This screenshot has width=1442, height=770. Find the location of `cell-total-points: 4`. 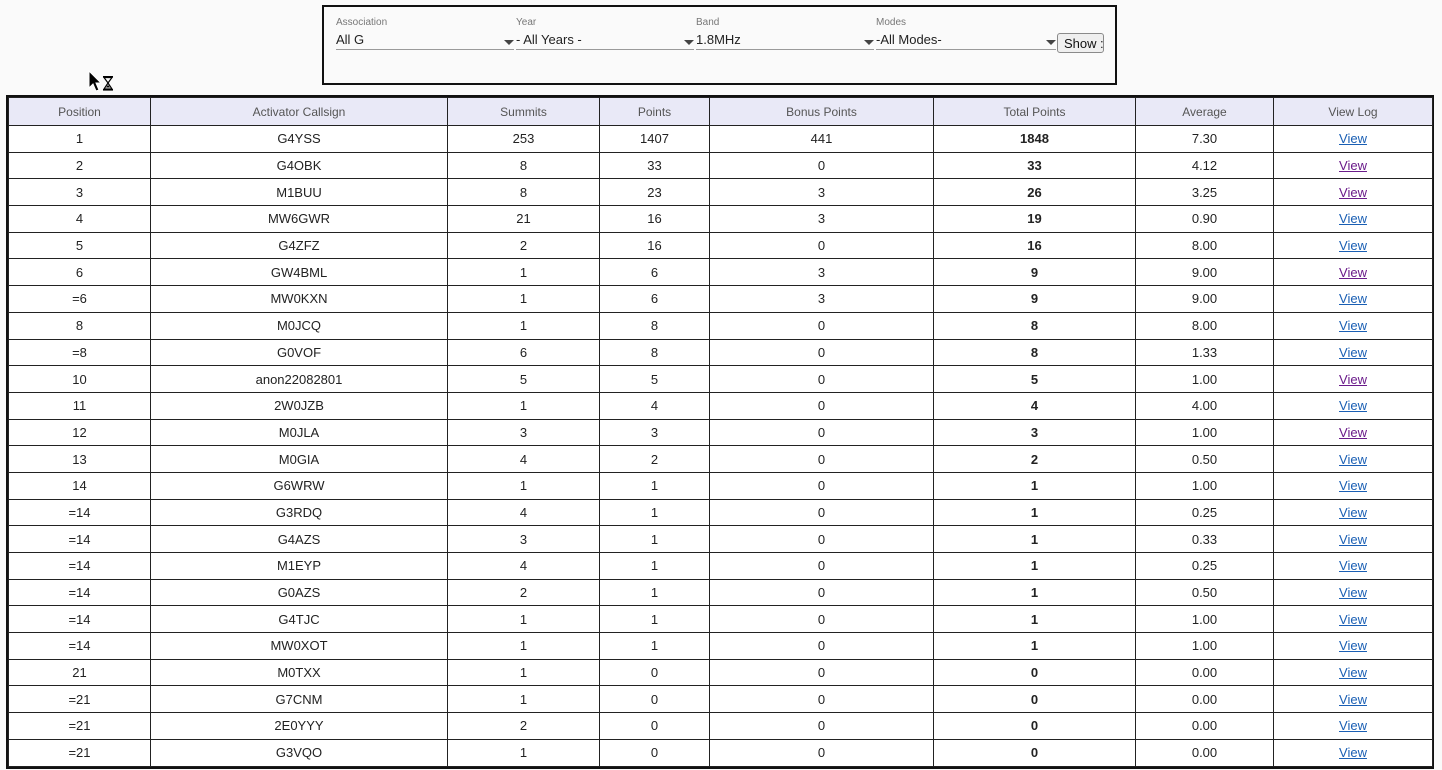

cell-total-points: 4 is located at coordinates (1034, 405).